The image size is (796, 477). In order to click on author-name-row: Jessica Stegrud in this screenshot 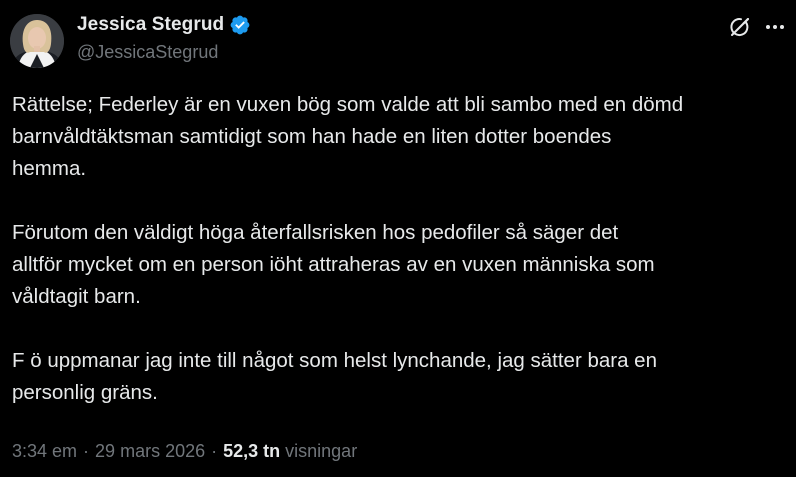, I will do `click(164, 25)`.